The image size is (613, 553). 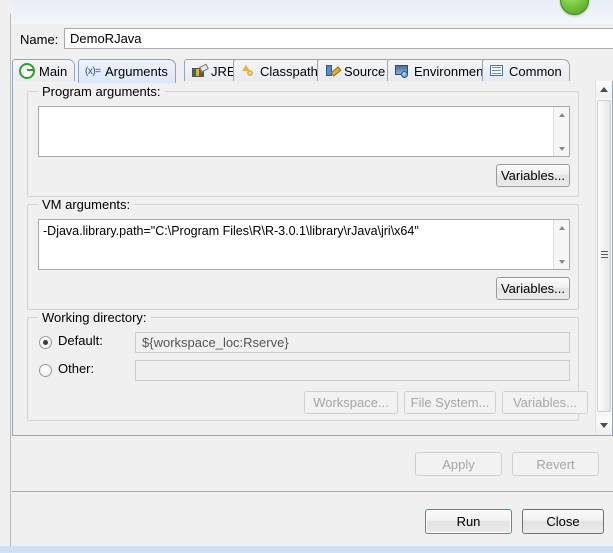 I want to click on program-arguments-label: Program arguments:, so click(x=101, y=91).